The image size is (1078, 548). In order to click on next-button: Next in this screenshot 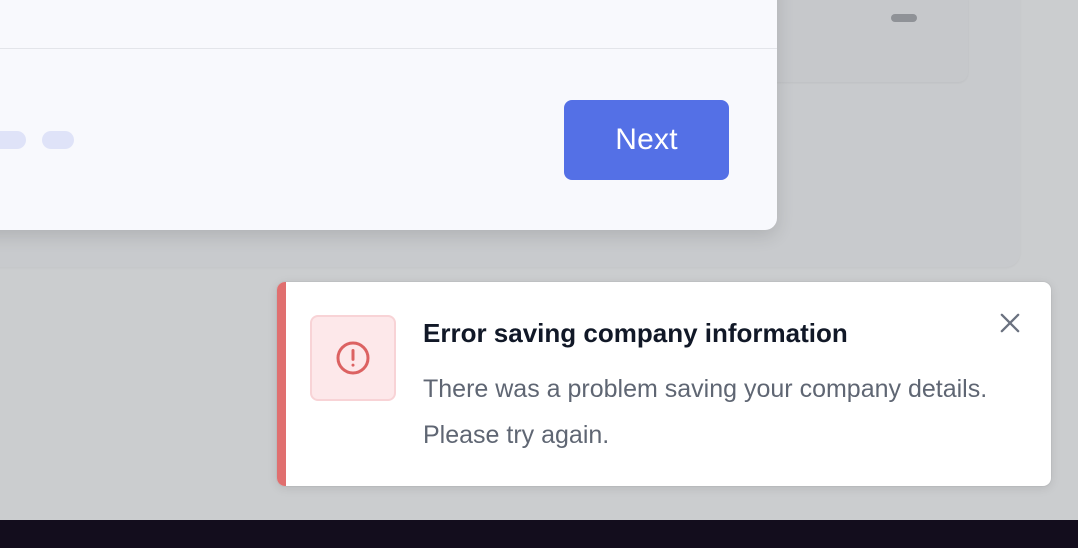, I will do `click(646, 140)`.